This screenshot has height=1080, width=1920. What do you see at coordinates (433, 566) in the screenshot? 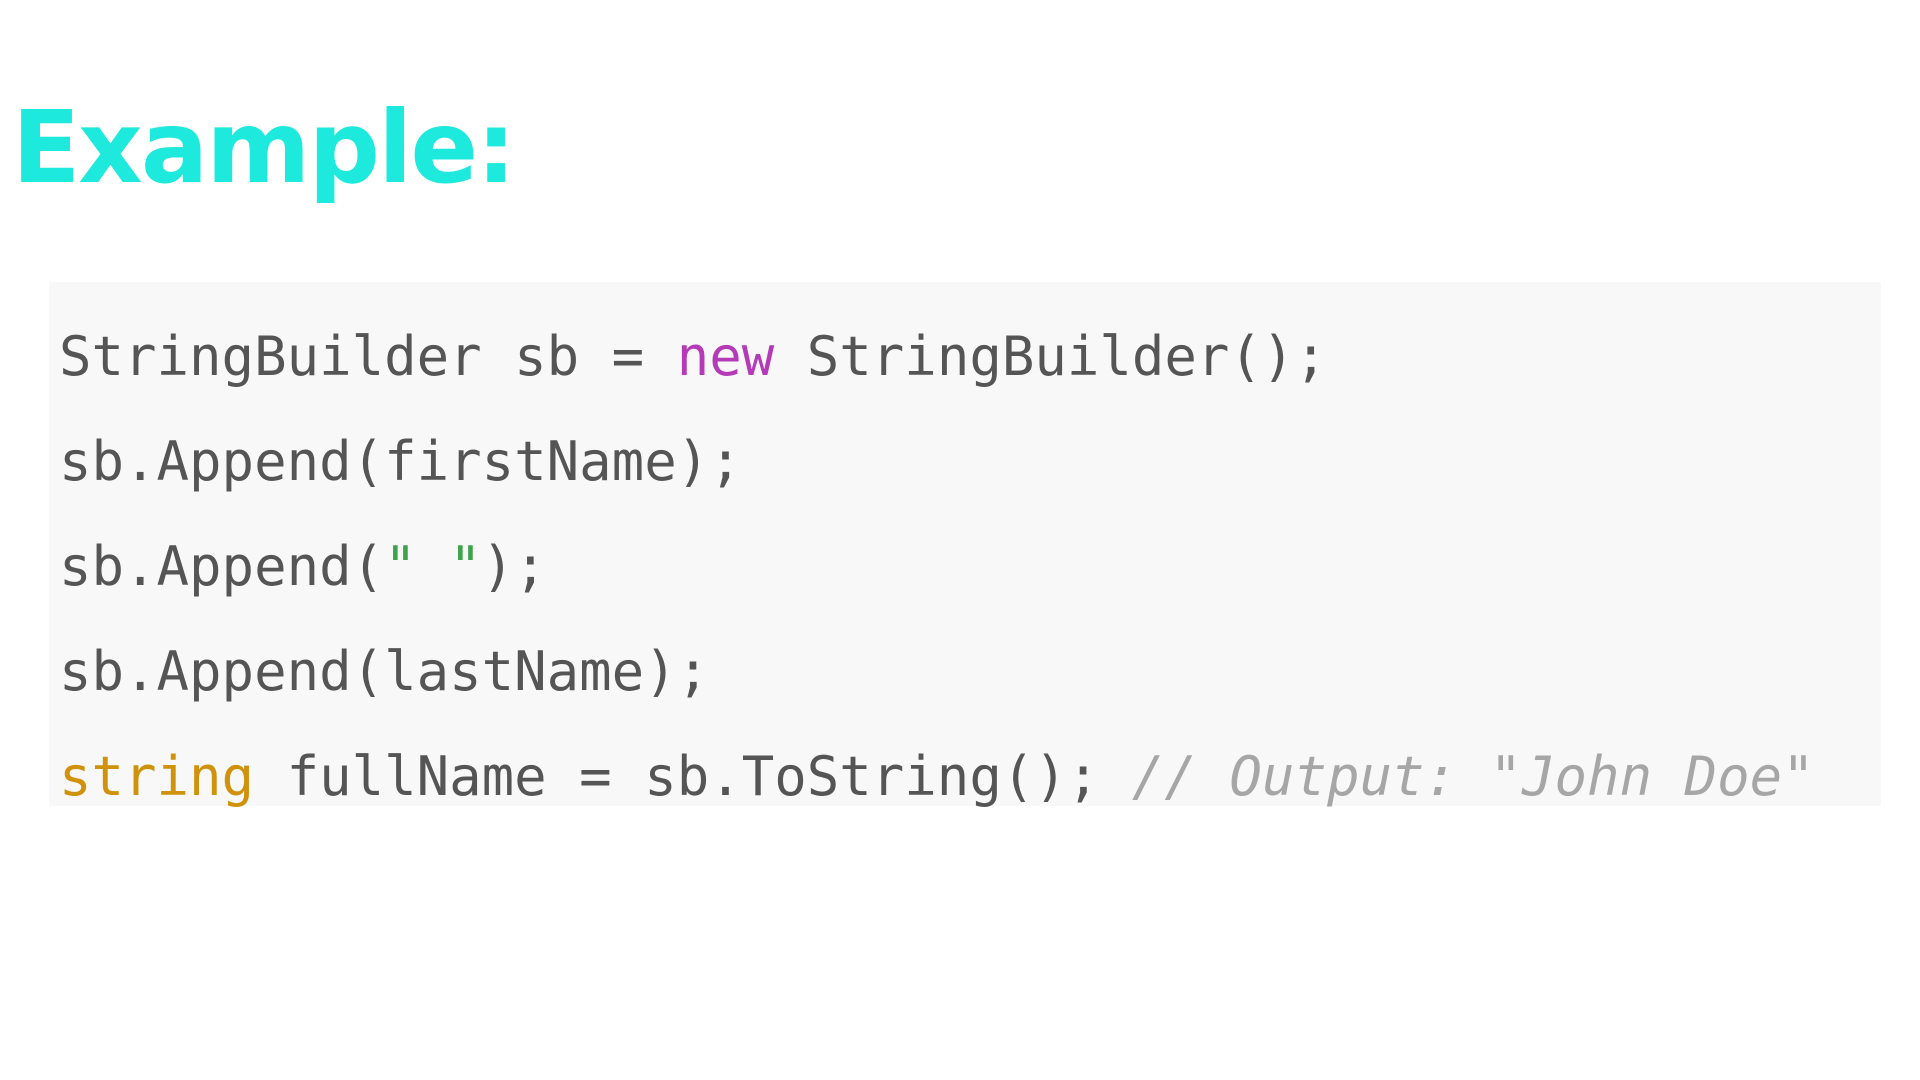
I see `code-token-string: " "` at bounding box center [433, 566].